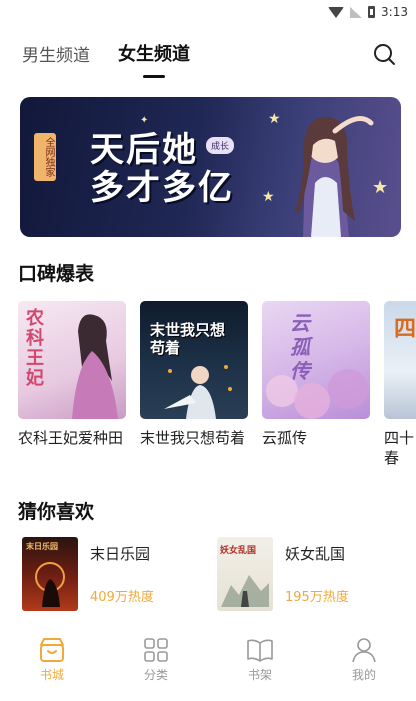 Image resolution: width=416 pixels, height=701 pixels. I want to click on search-icon, so click(384, 54).